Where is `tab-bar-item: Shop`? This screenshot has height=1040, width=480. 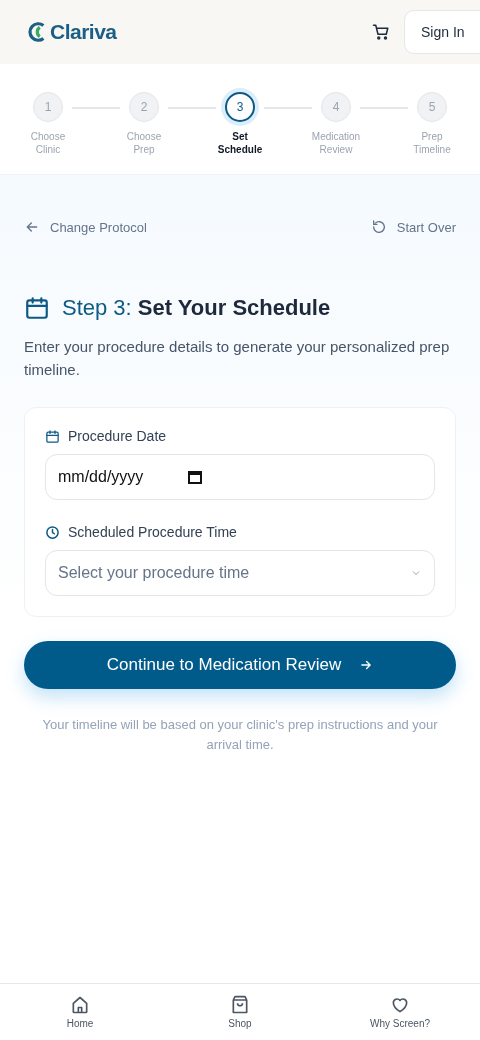 tab-bar-item: Shop is located at coordinates (240, 1012).